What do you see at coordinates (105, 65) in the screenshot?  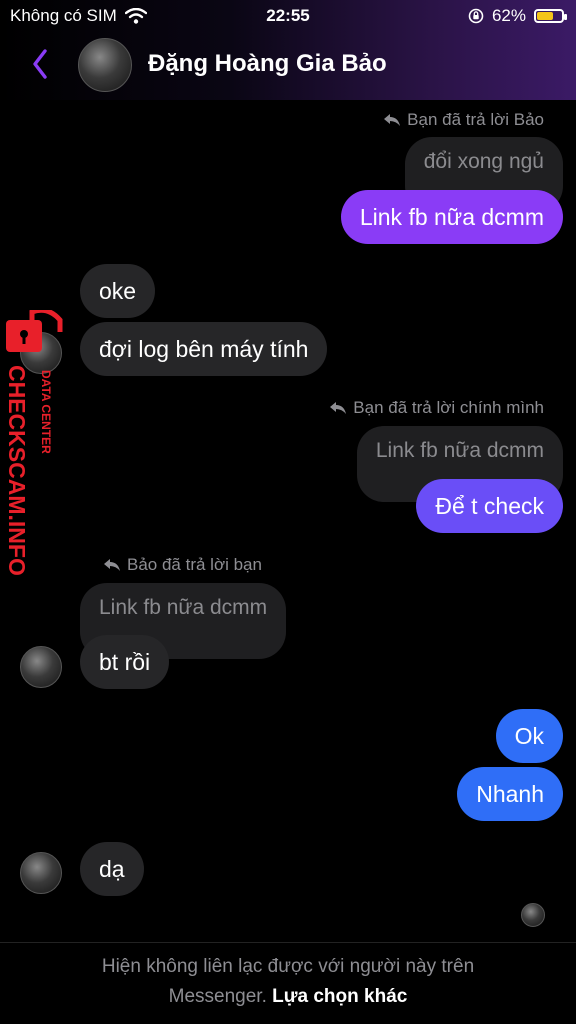 I see `contact-avatar` at bounding box center [105, 65].